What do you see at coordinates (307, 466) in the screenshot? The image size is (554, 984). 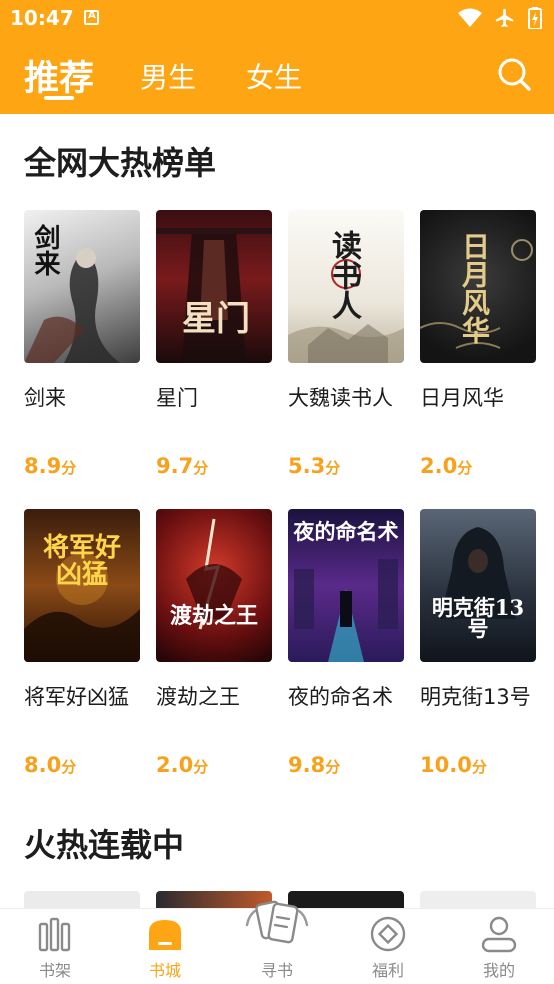 I see `score-value: 5.3` at bounding box center [307, 466].